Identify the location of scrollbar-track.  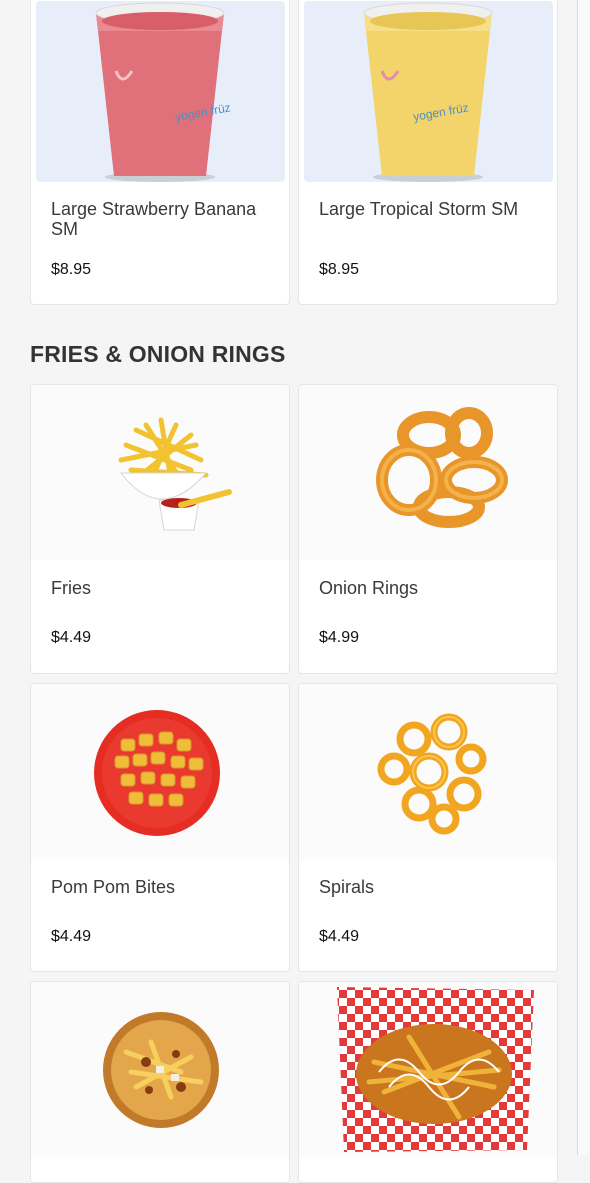
(583, 577).